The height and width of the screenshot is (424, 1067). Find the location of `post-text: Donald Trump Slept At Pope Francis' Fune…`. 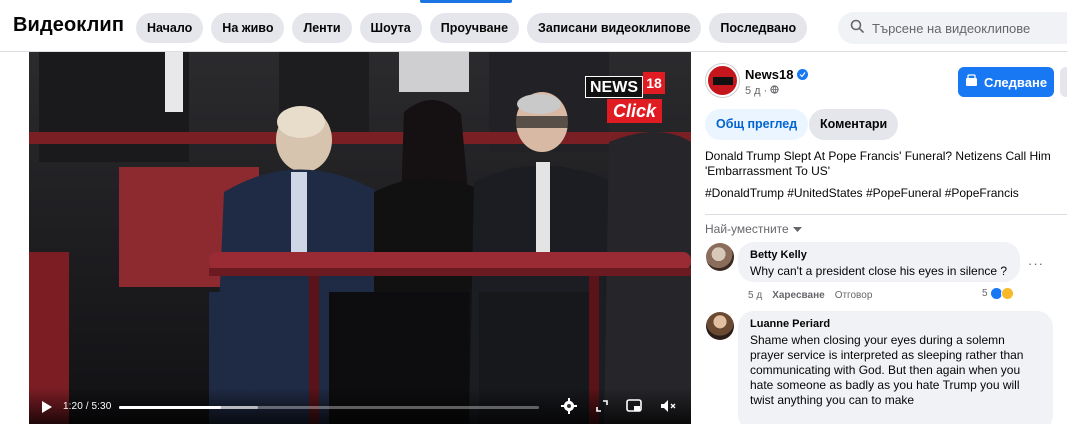

post-text: Donald Trump Slept At Pope Francis' Fune… is located at coordinates (878, 163).